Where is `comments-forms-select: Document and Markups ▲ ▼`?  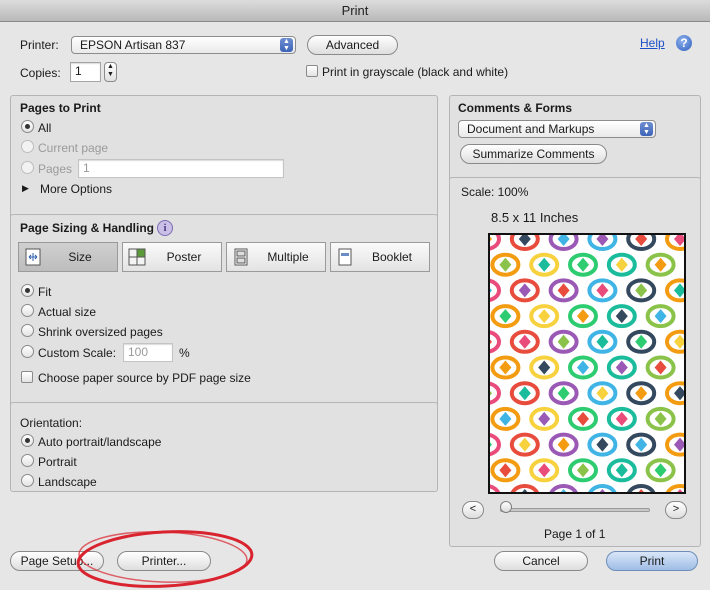 comments-forms-select: Document and Markups ▲ ▼ is located at coordinates (557, 129).